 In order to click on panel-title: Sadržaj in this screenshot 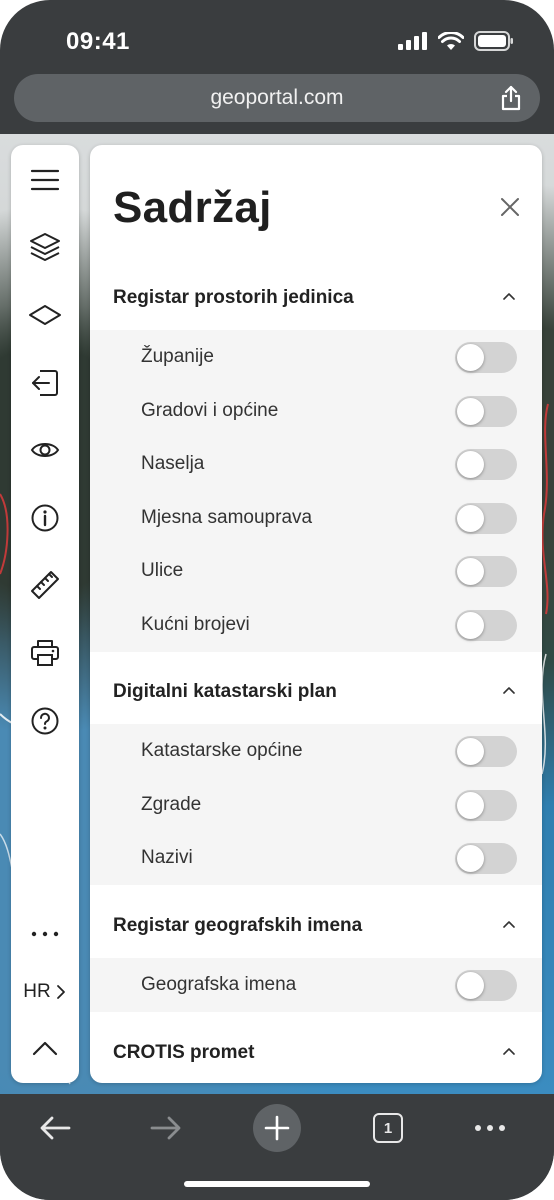, I will do `click(192, 207)`.